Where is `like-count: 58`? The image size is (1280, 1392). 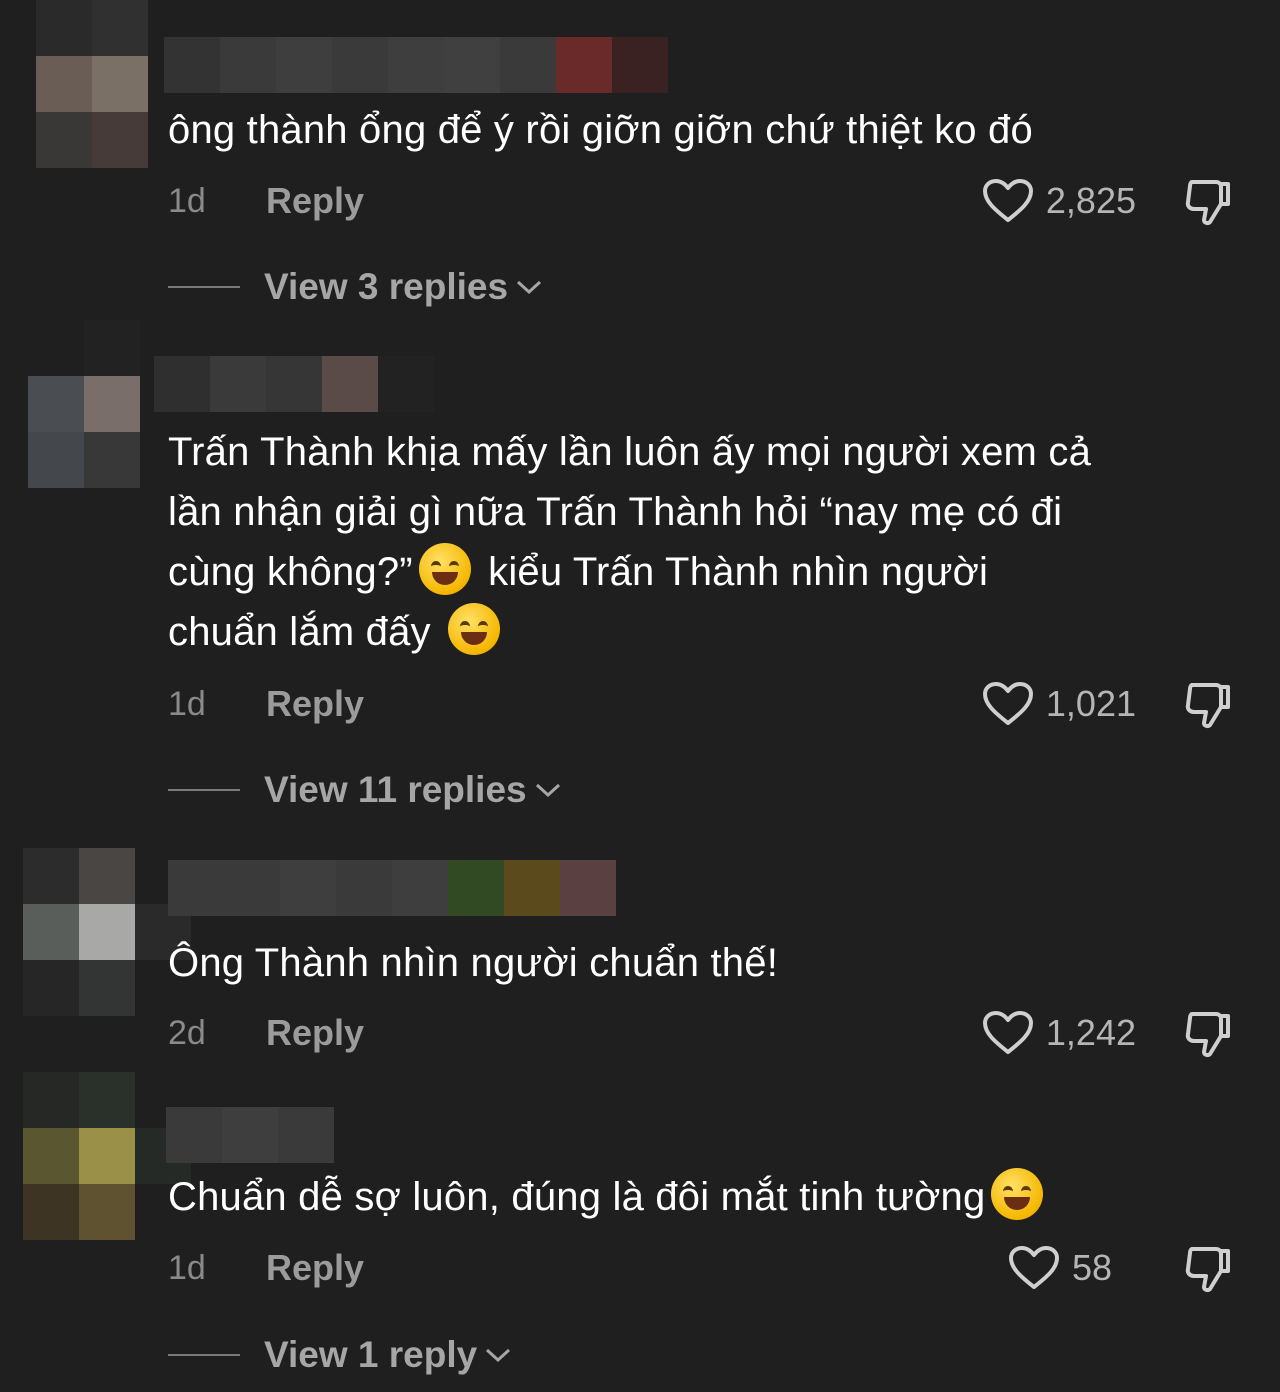 like-count: 58 is located at coordinates (1091, 1267).